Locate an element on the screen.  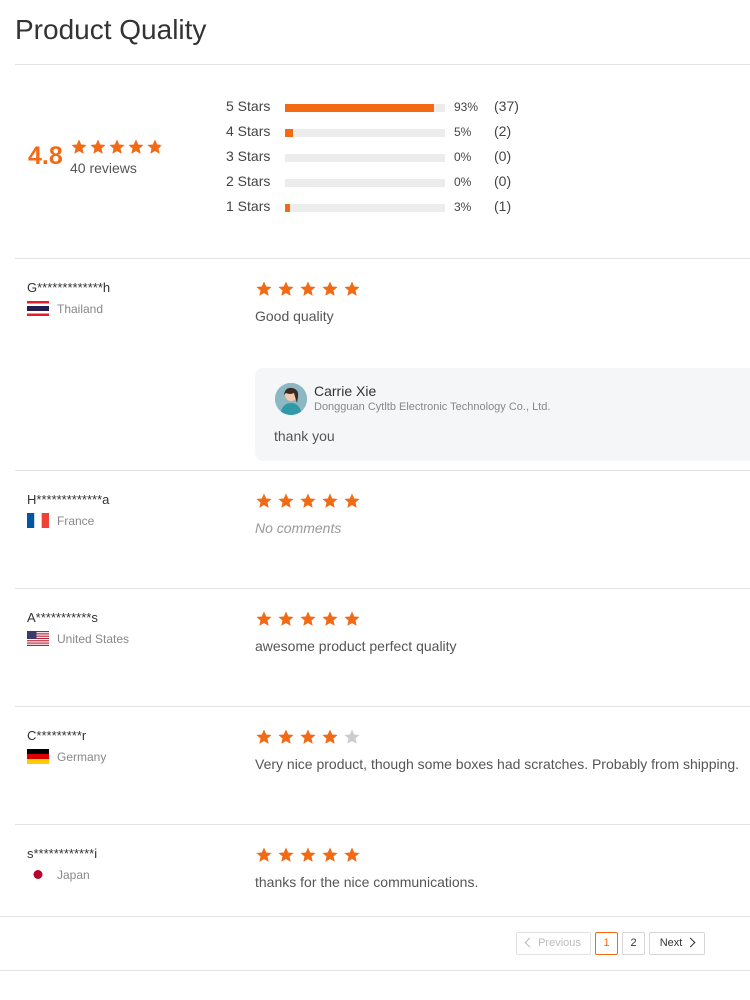
next-button: Next is located at coordinates (677, 943).